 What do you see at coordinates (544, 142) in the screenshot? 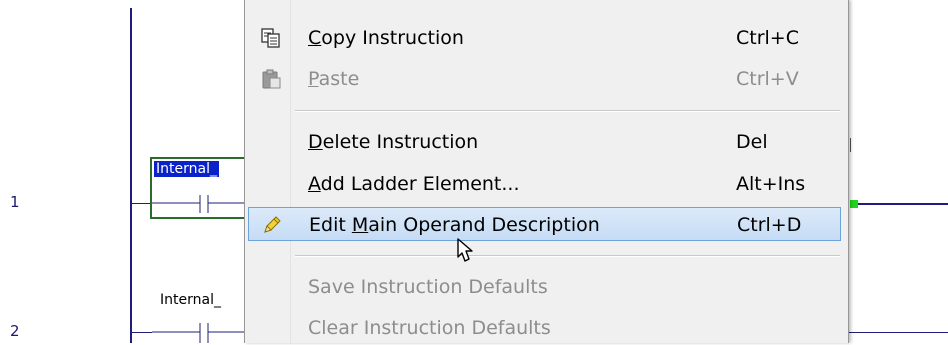
I see `menu-item-delete-instruction: Delete Instruction Del` at bounding box center [544, 142].